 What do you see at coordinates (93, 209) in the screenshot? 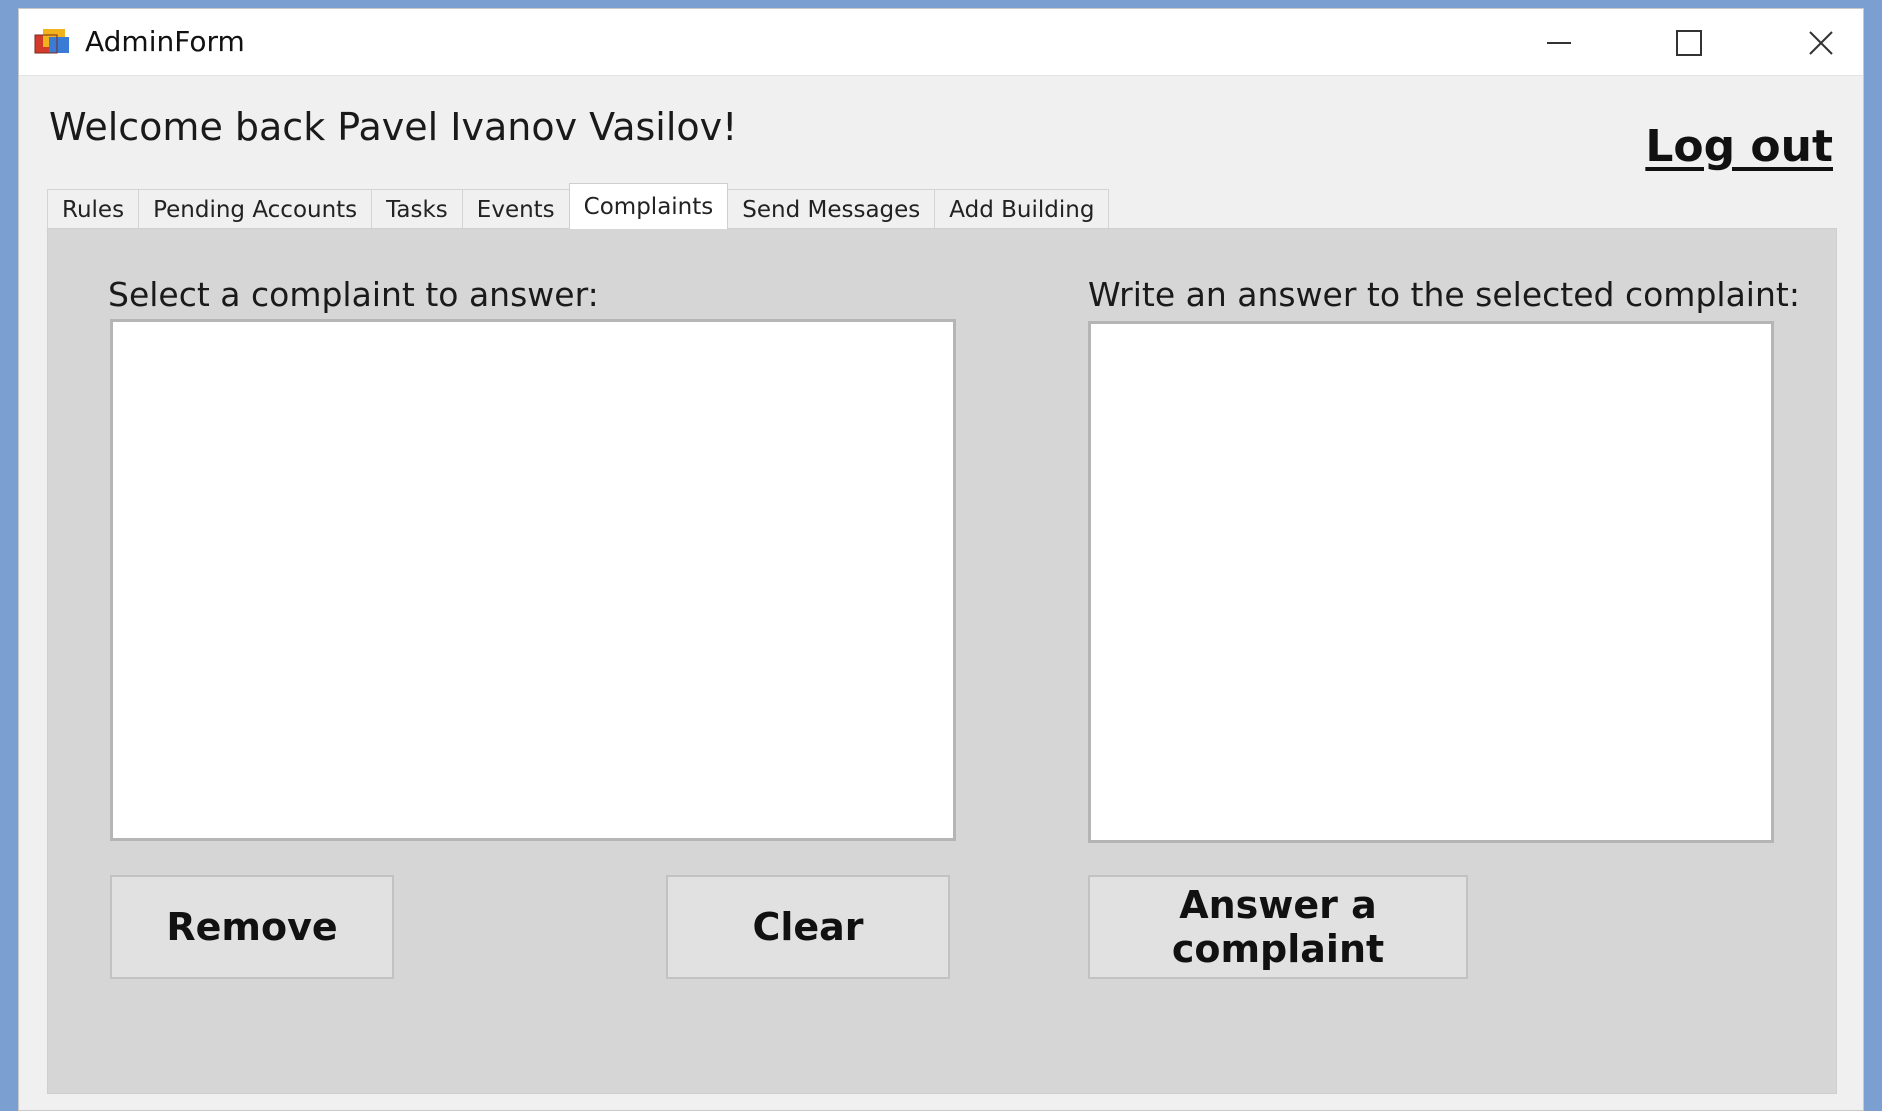
I see `tab-rules: Rules` at bounding box center [93, 209].